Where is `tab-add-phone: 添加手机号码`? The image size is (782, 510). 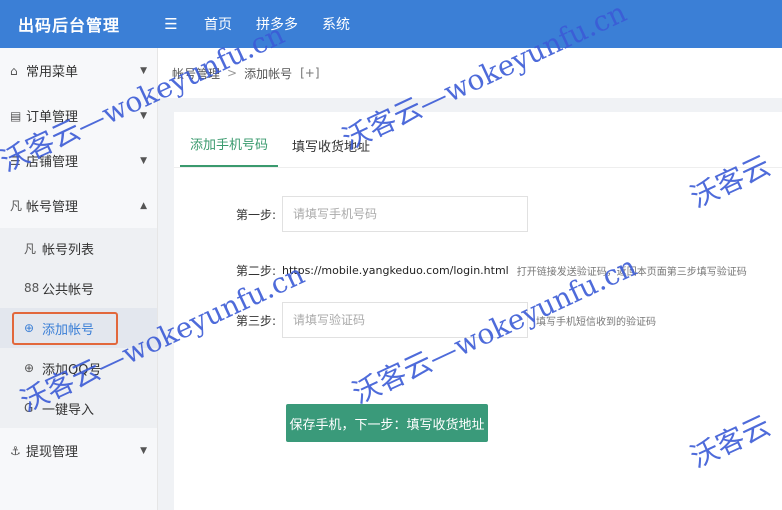
tab-add-phone: 添加手机号码 is located at coordinates (229, 150).